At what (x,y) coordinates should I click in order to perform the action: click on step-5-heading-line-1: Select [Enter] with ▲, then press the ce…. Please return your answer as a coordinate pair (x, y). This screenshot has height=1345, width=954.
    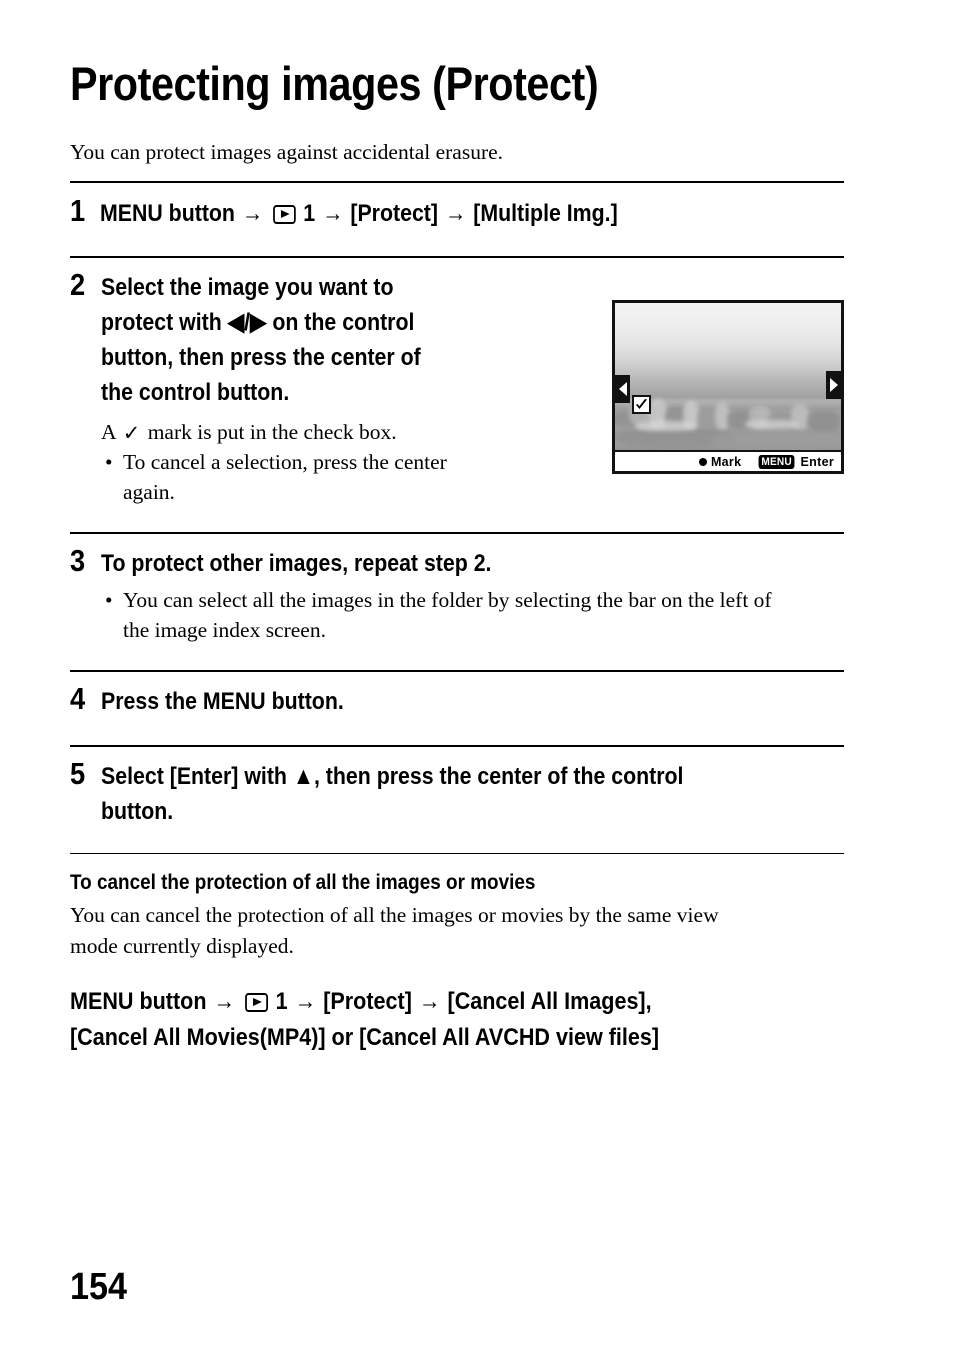
    Looking at the image, I should click on (392, 776).